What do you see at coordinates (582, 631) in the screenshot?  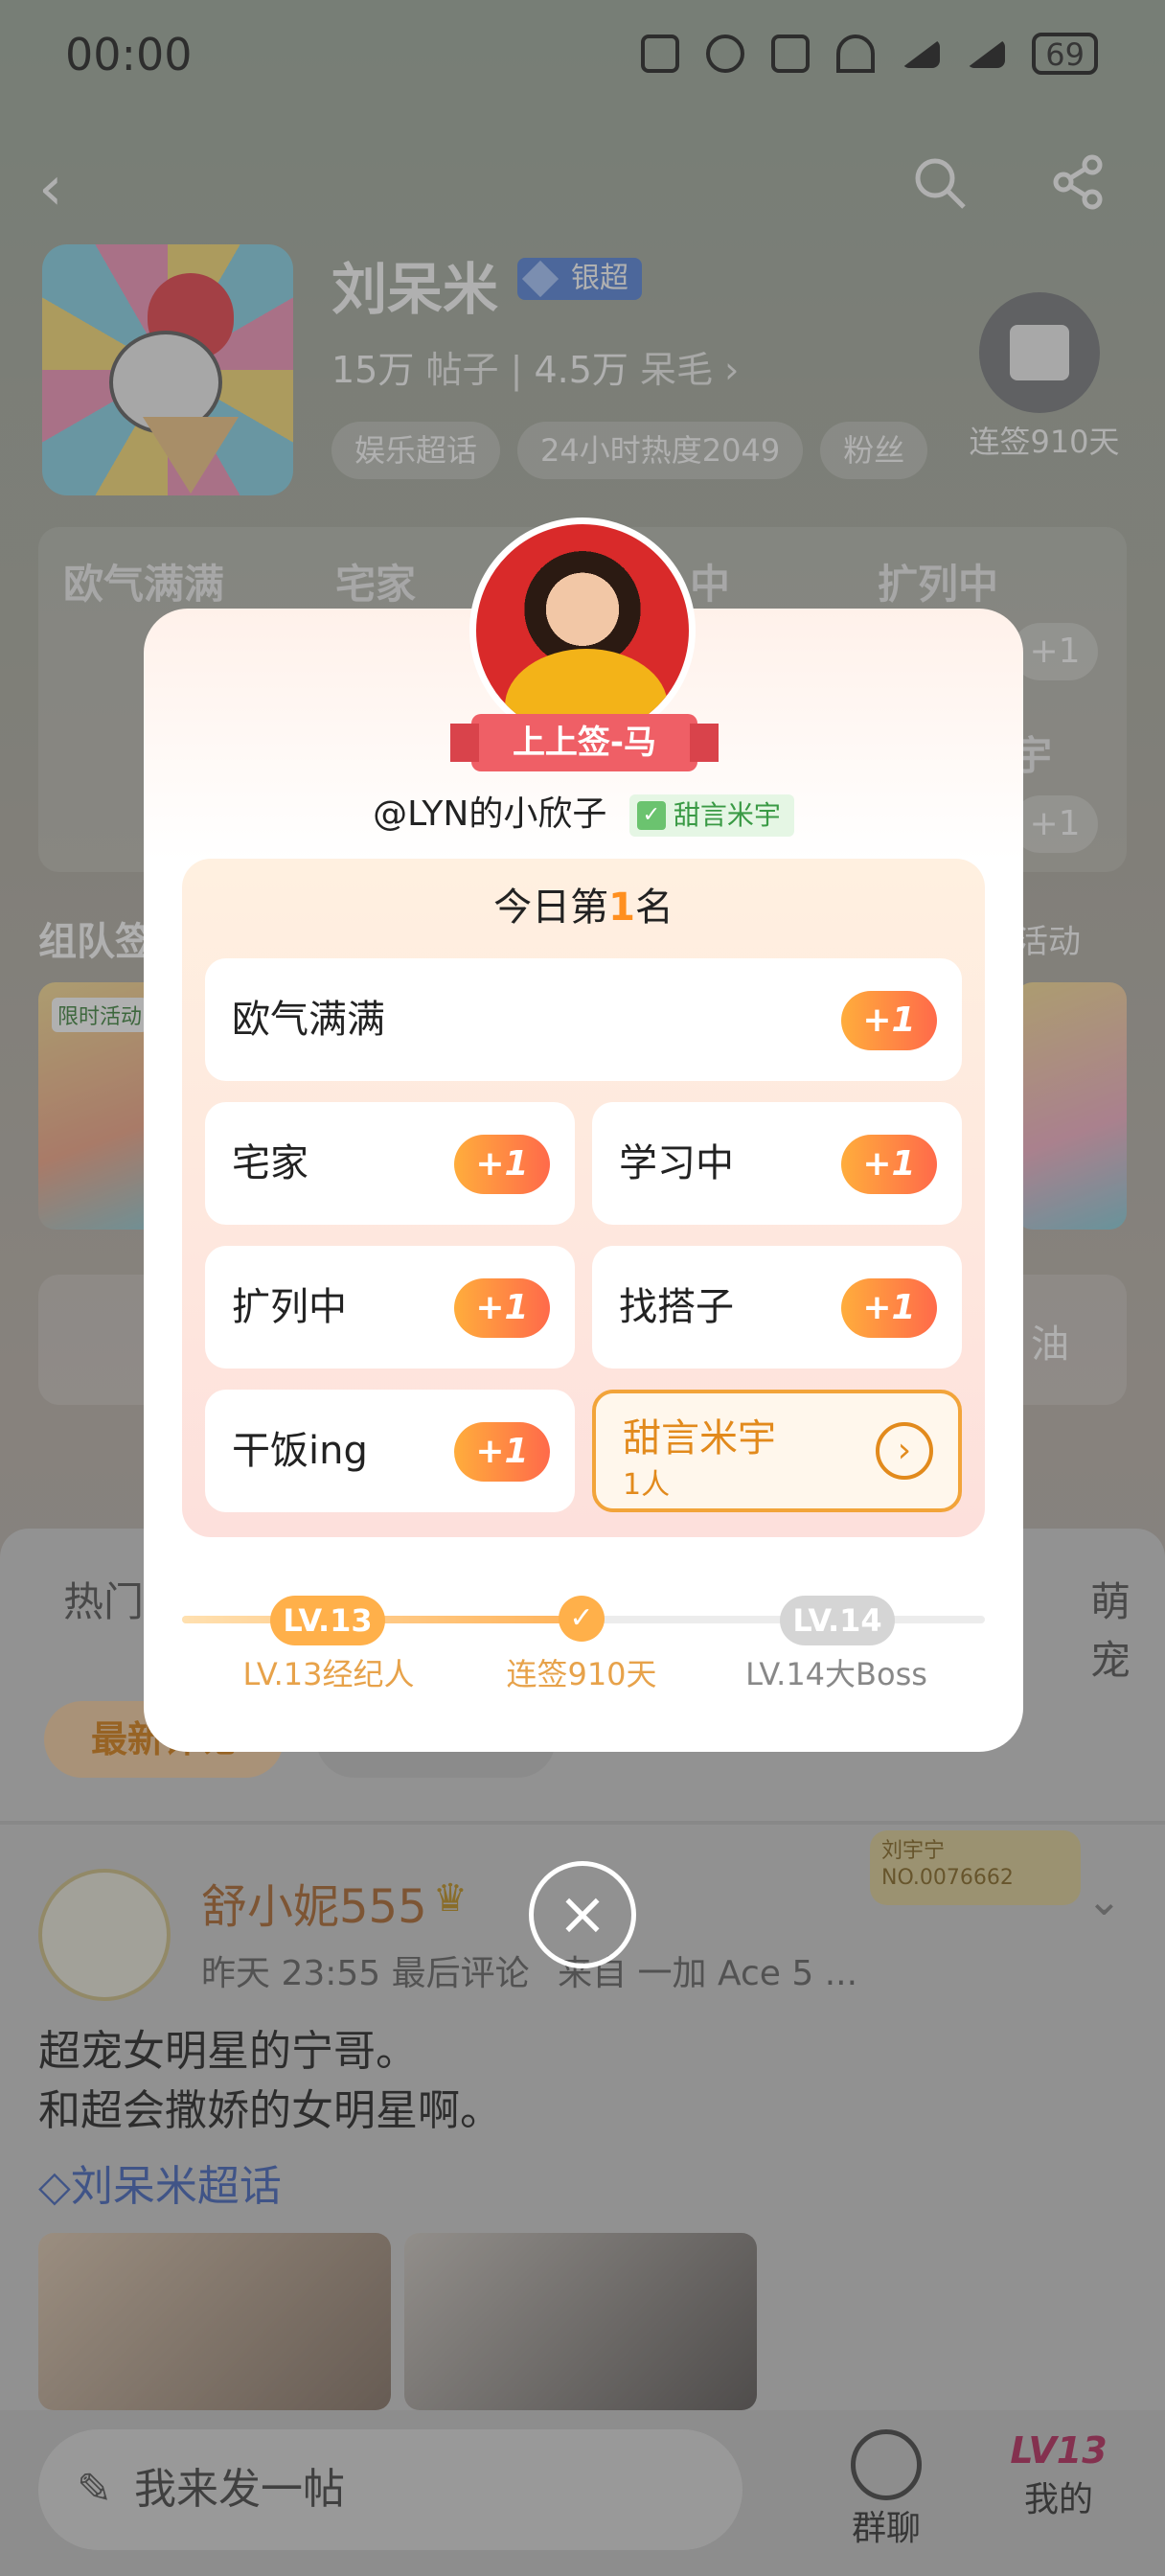 I see `modal-user-avatar` at bounding box center [582, 631].